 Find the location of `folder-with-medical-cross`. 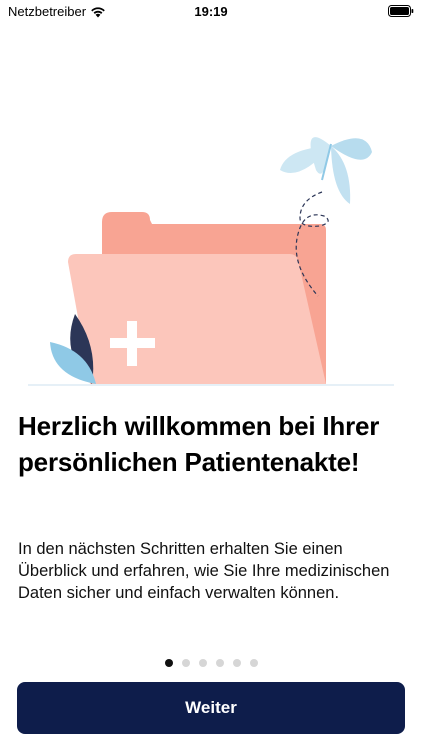

folder-with-medical-cross is located at coordinates (197, 298).